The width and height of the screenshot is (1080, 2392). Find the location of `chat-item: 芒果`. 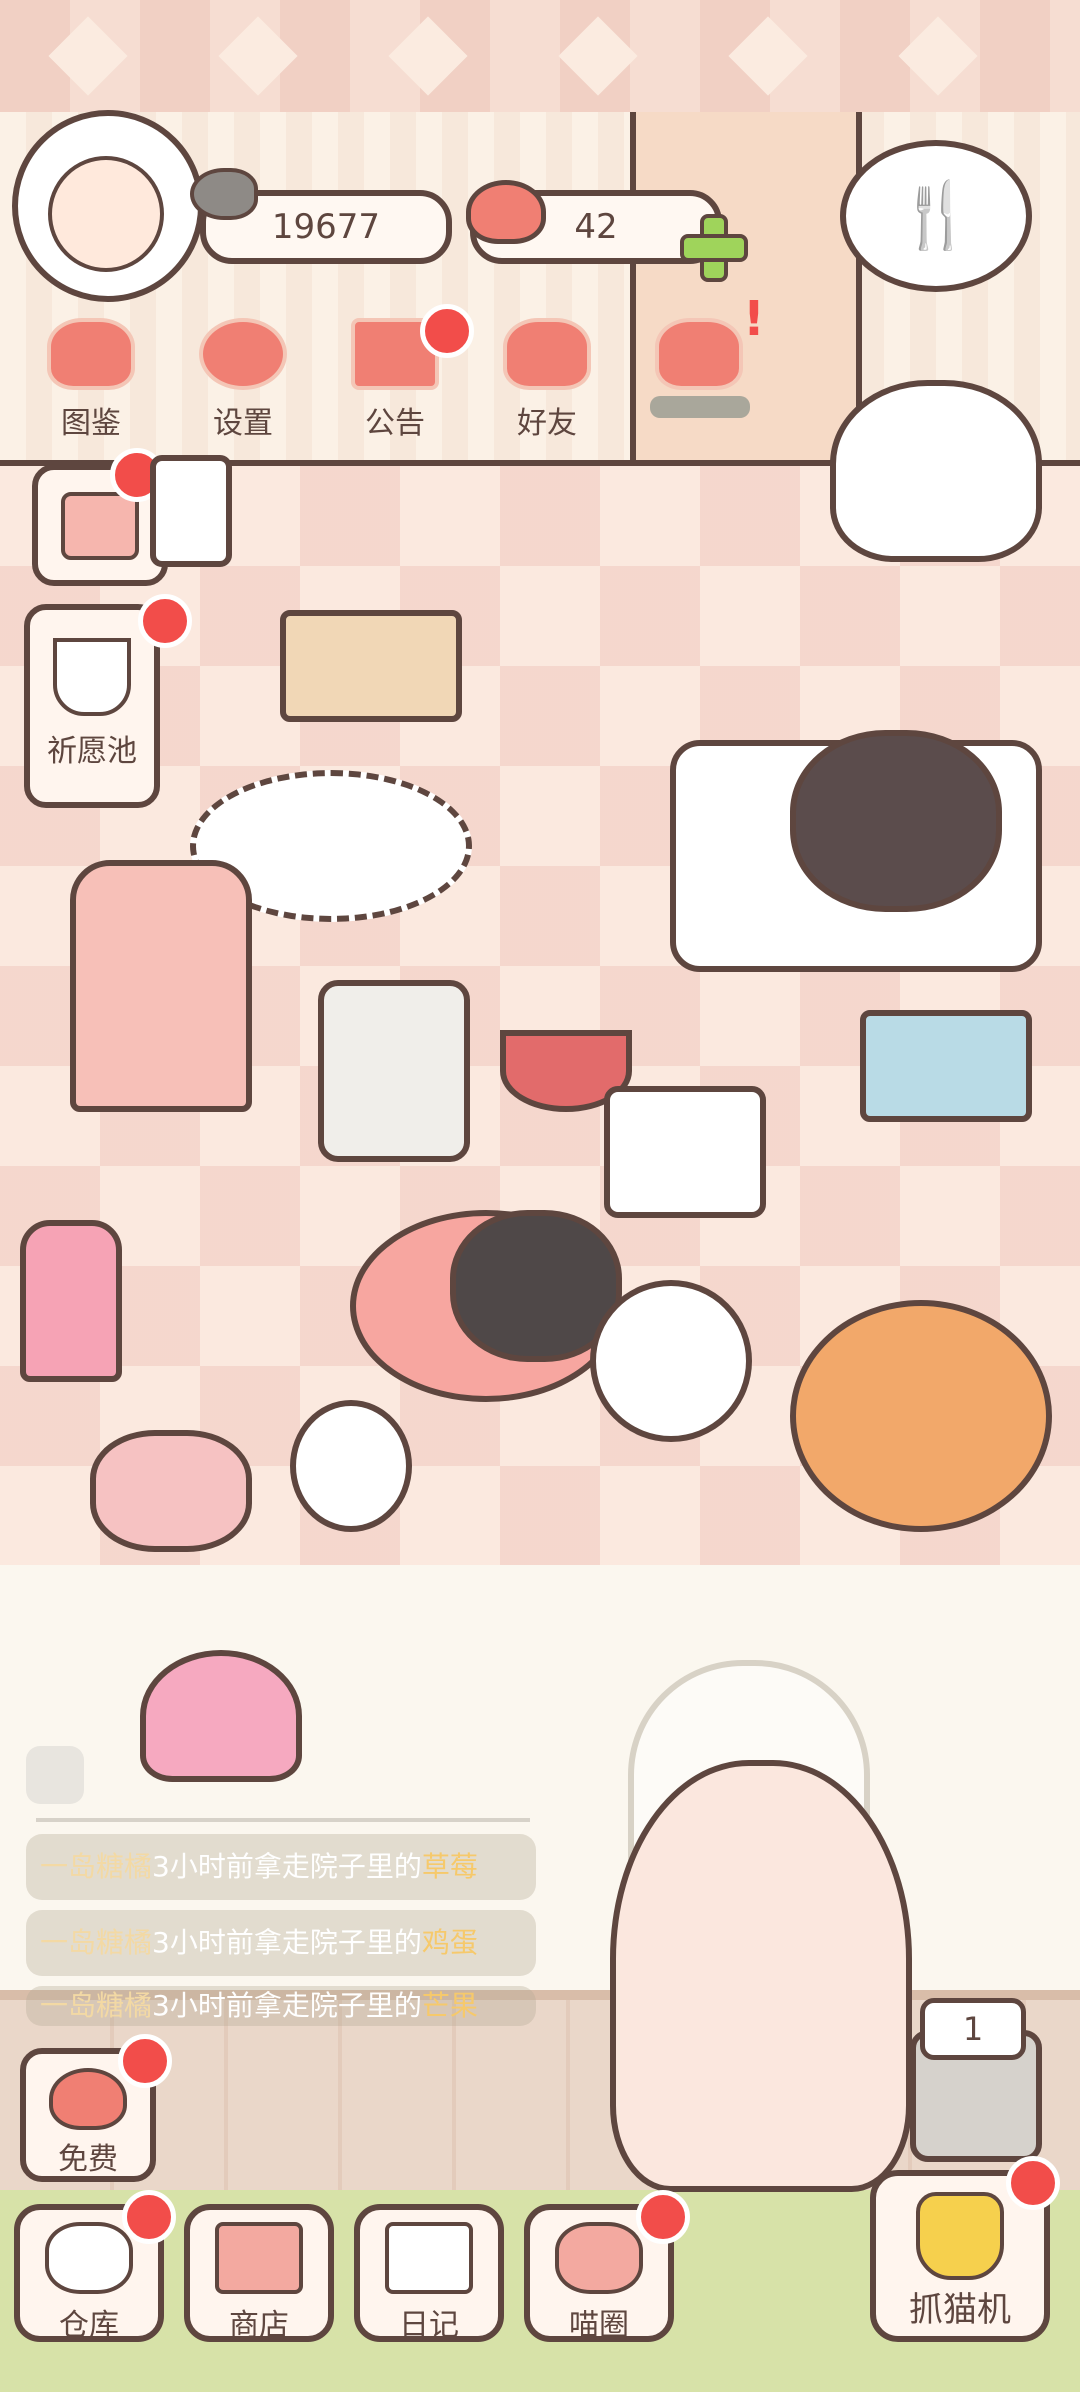

chat-item: 芒果 is located at coordinates (449, 2005).